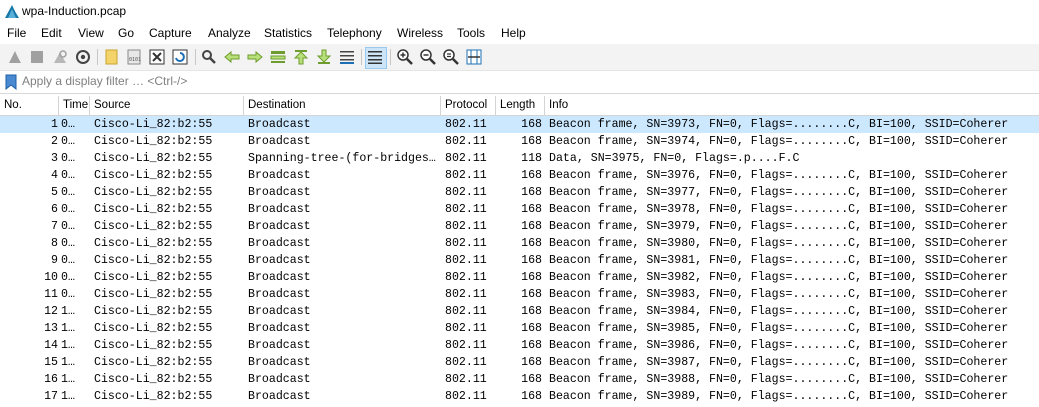 The height and width of the screenshot is (407, 1039). Describe the element at coordinates (229, 33) in the screenshot. I see `menu-analyze: Analyze` at that location.